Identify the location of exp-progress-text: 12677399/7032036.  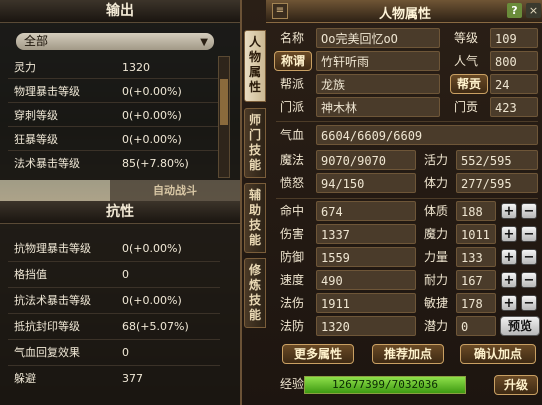
(385, 384).